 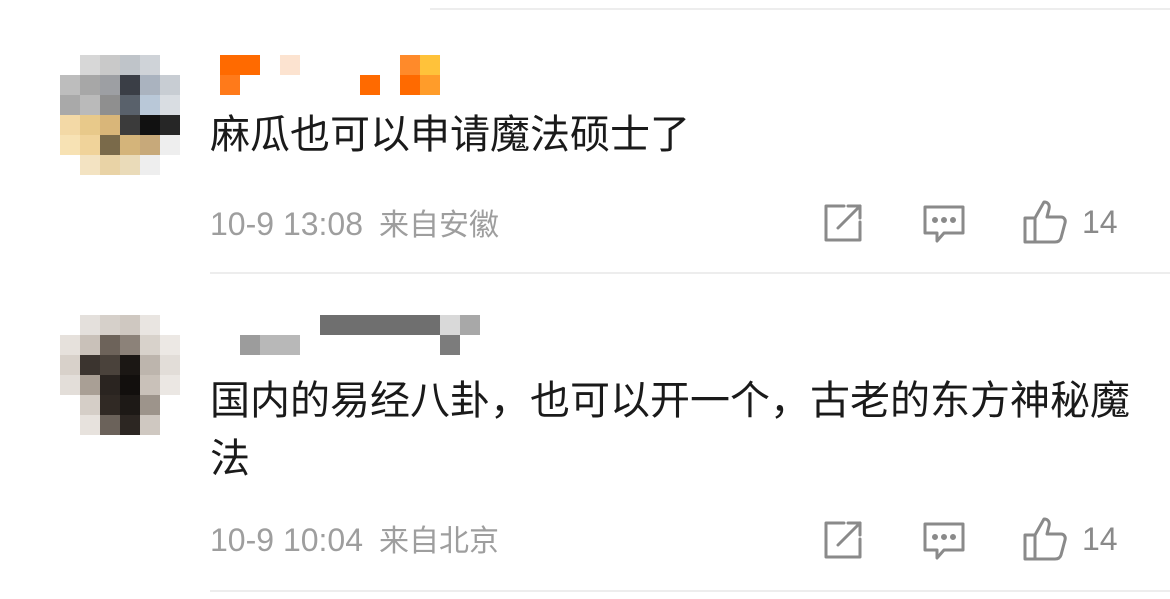 I want to click on comment-meta: 10-9 10:04 来自北京, so click(x=354, y=541).